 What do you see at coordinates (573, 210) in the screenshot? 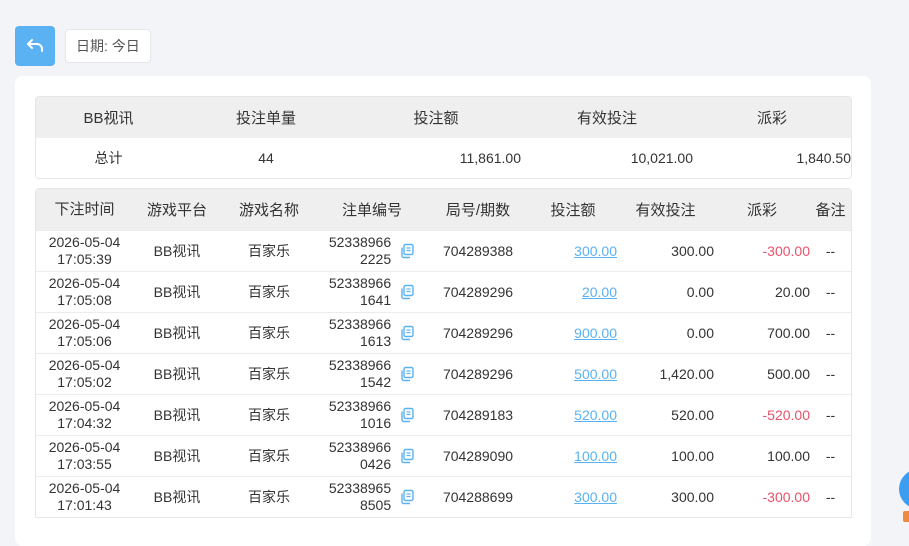
I see `col-bet-amount: 投注额` at bounding box center [573, 210].